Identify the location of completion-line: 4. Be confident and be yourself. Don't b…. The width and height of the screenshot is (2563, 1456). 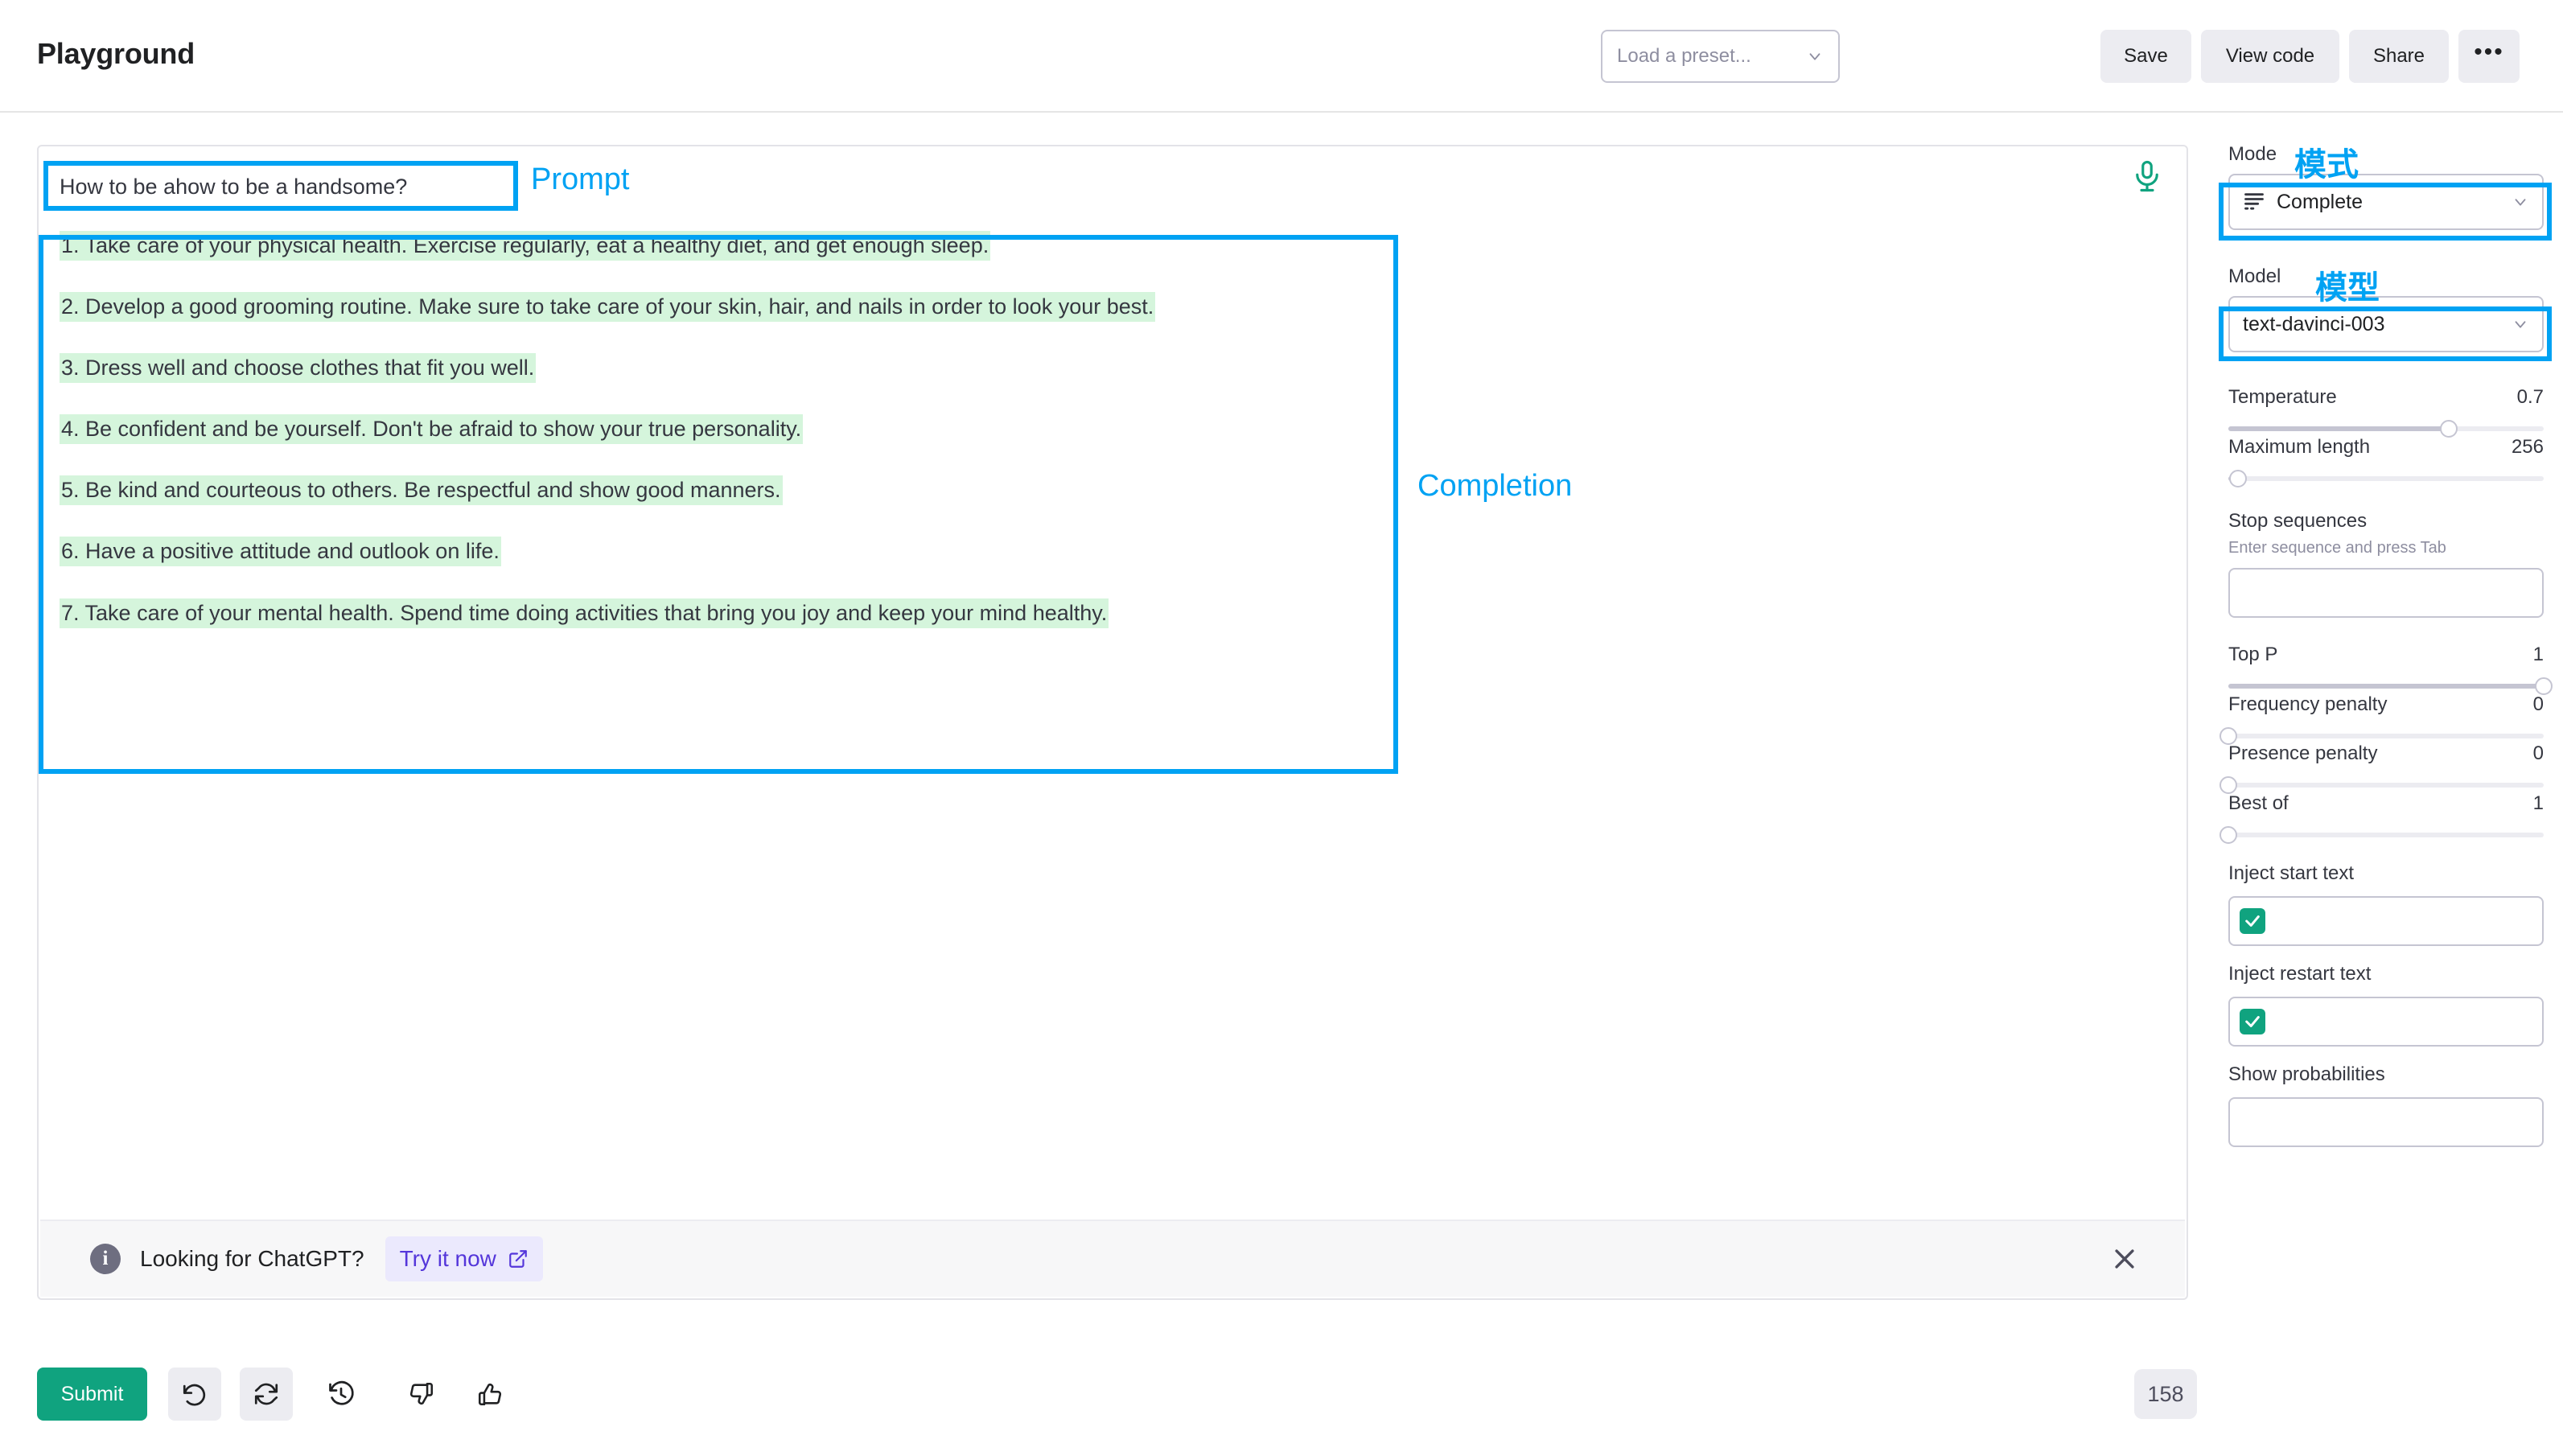
(1089, 430).